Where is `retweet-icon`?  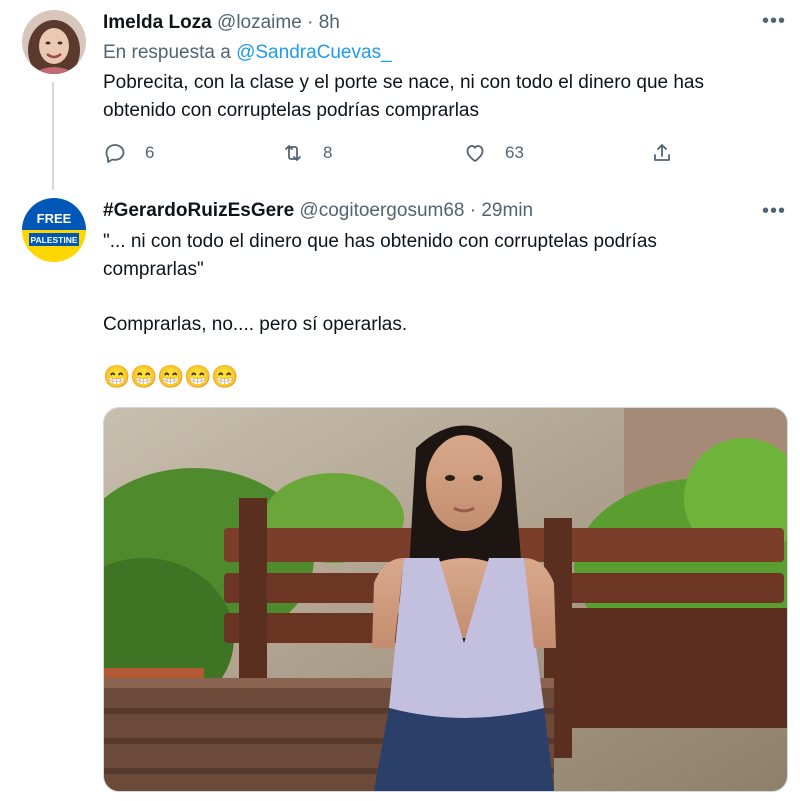 retweet-icon is located at coordinates (293, 153).